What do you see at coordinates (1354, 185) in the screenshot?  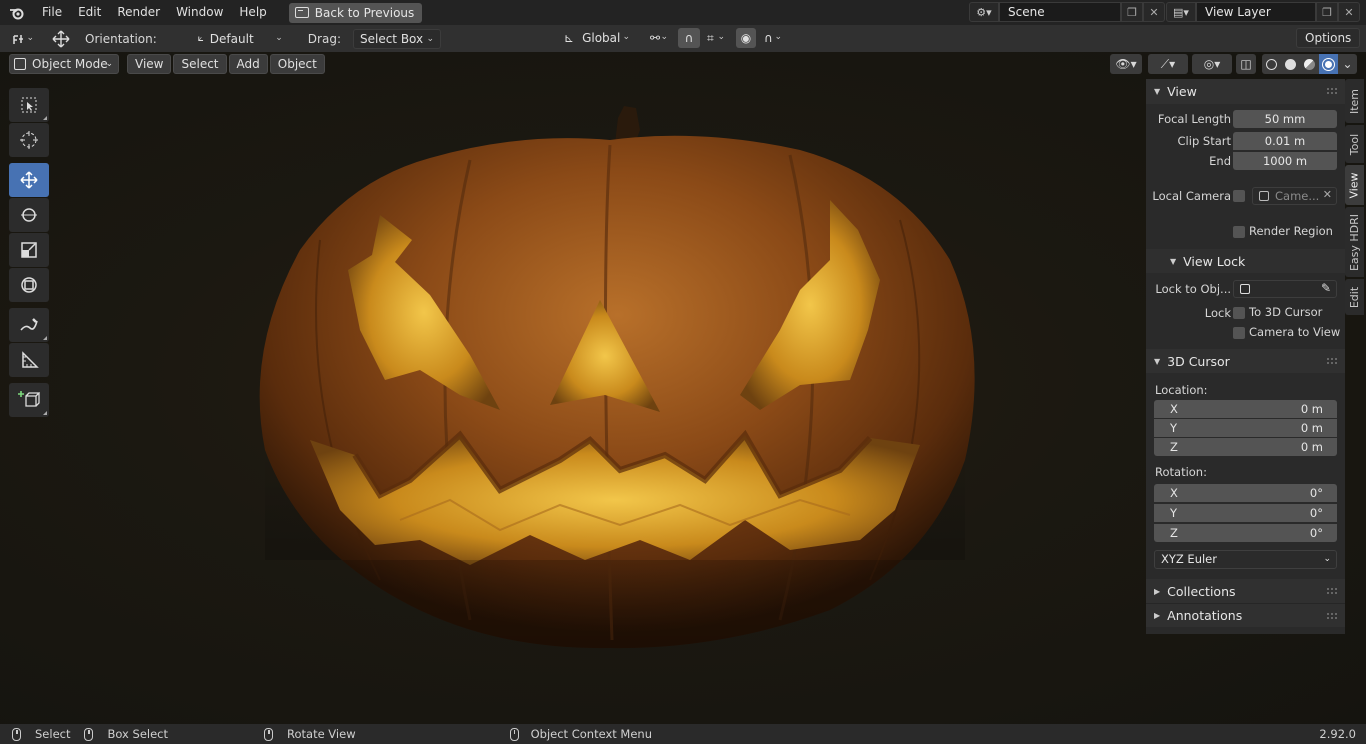 I see `tab-view: View` at bounding box center [1354, 185].